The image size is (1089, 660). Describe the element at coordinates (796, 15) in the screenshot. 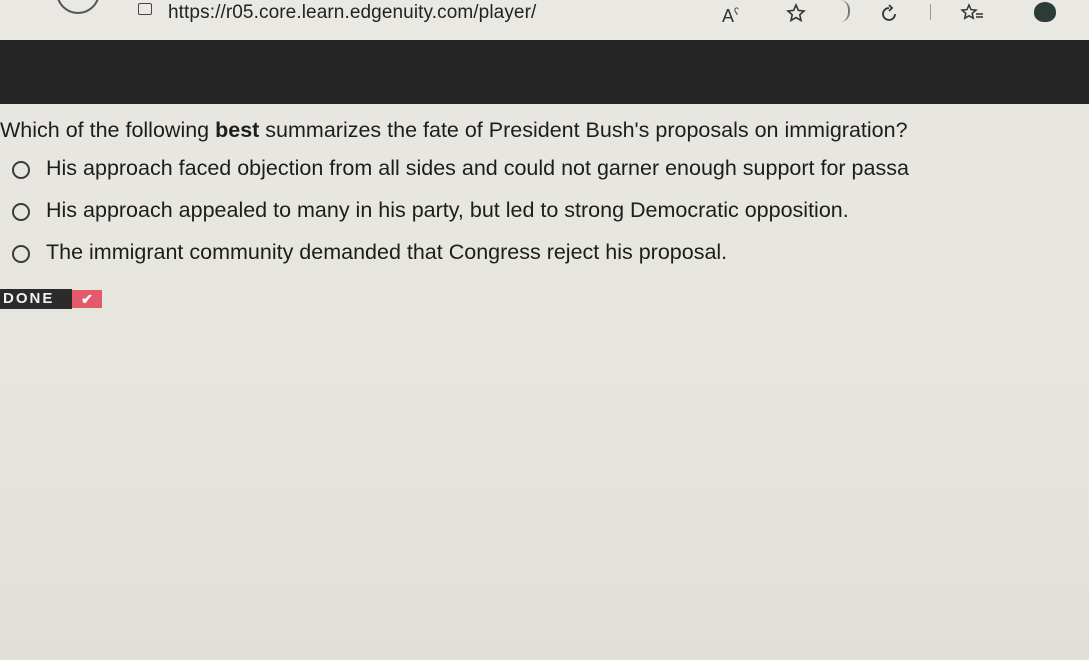

I see `star-icon` at that location.